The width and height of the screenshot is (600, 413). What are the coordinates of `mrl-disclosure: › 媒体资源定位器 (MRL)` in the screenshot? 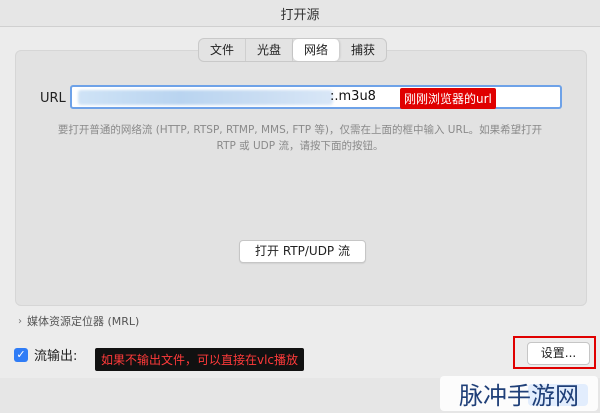 It's located at (78, 321).